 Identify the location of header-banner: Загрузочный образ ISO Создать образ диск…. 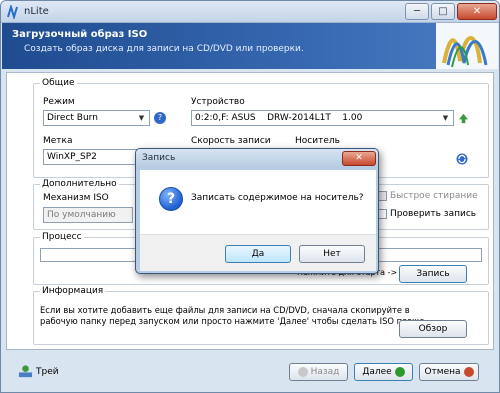
(250, 46).